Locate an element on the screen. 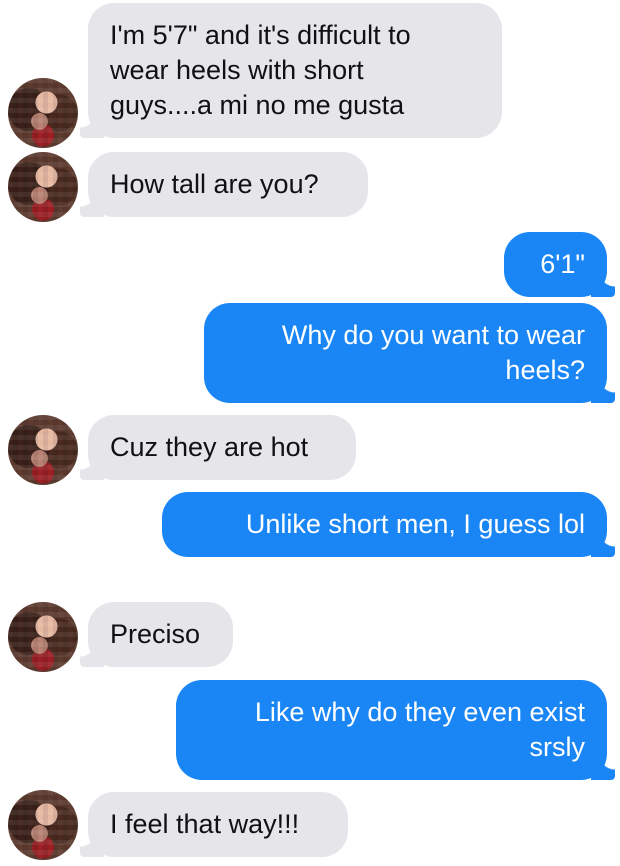 The image size is (620, 866). message-text-line: wear heels with short is located at coordinates (237, 70).